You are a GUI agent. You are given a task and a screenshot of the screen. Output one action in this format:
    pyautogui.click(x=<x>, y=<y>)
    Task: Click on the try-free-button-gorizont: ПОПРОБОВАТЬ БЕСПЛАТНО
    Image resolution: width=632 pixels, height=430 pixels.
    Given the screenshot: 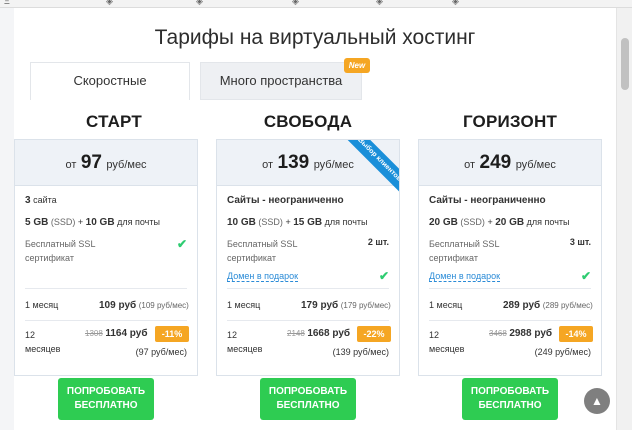 What is the action you would take?
    pyautogui.click(x=510, y=399)
    